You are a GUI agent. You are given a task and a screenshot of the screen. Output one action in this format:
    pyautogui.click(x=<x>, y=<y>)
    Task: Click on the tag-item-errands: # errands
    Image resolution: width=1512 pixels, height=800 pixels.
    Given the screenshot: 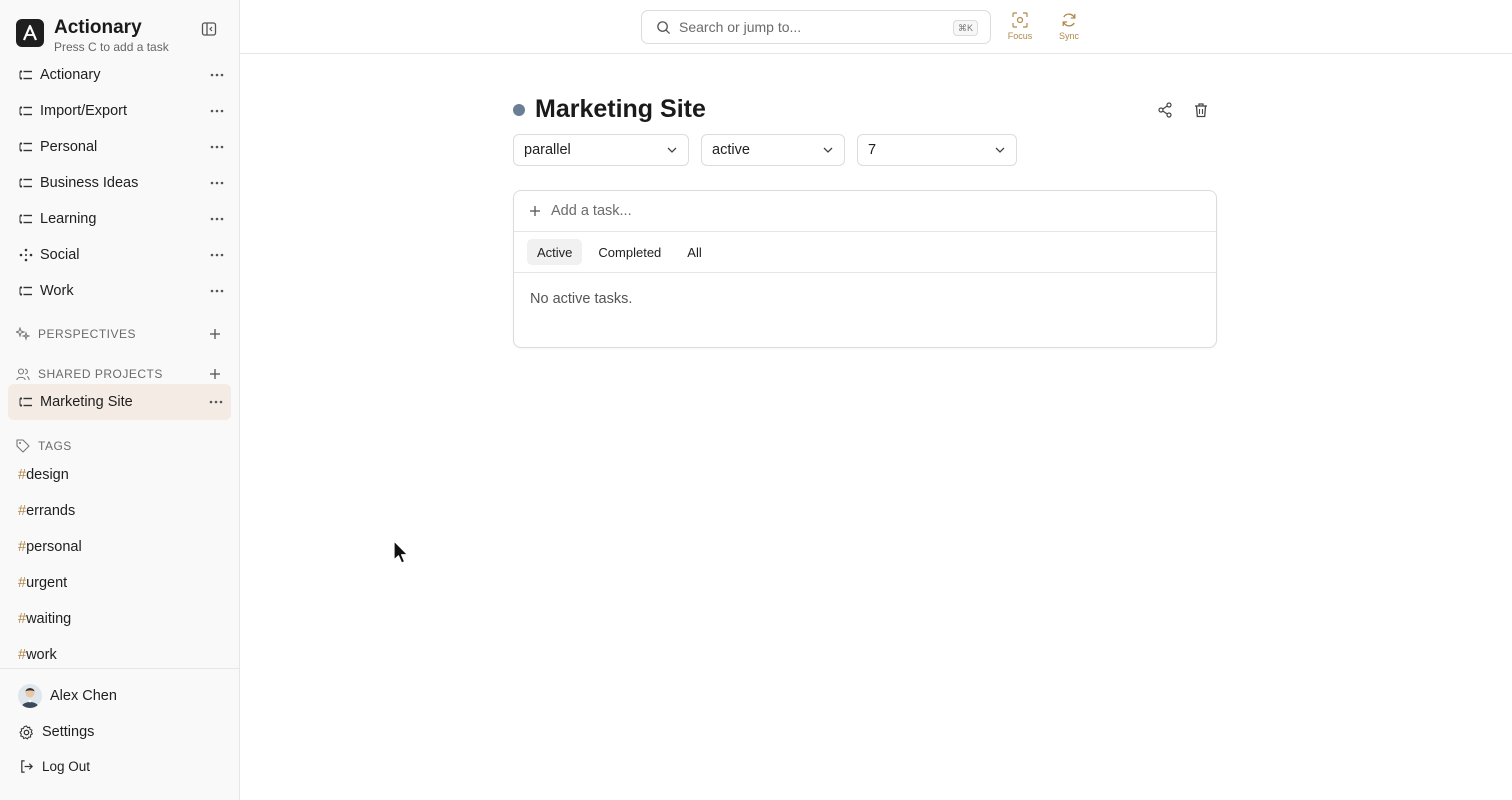 What is the action you would take?
    pyautogui.click(x=123, y=511)
    